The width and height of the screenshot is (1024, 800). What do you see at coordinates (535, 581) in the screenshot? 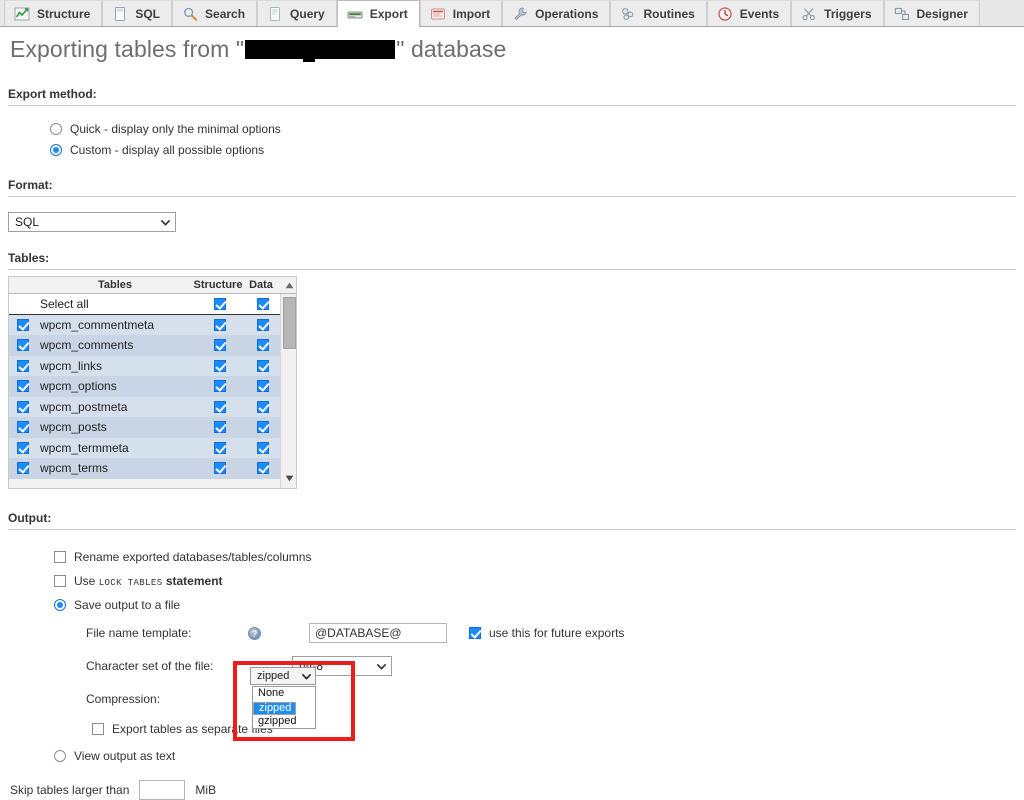
I see `lock-tables-row: Use LOCK TABLES statement` at bounding box center [535, 581].